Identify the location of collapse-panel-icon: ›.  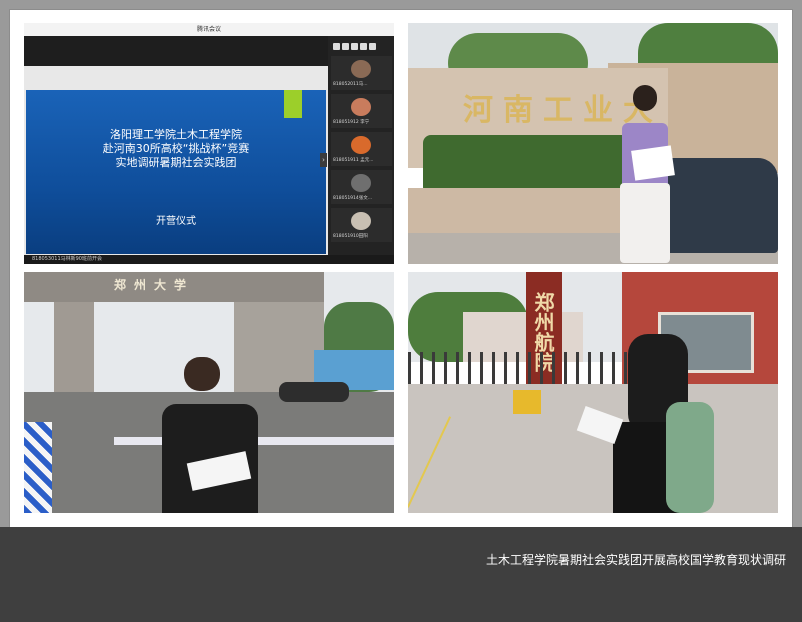
(323, 160).